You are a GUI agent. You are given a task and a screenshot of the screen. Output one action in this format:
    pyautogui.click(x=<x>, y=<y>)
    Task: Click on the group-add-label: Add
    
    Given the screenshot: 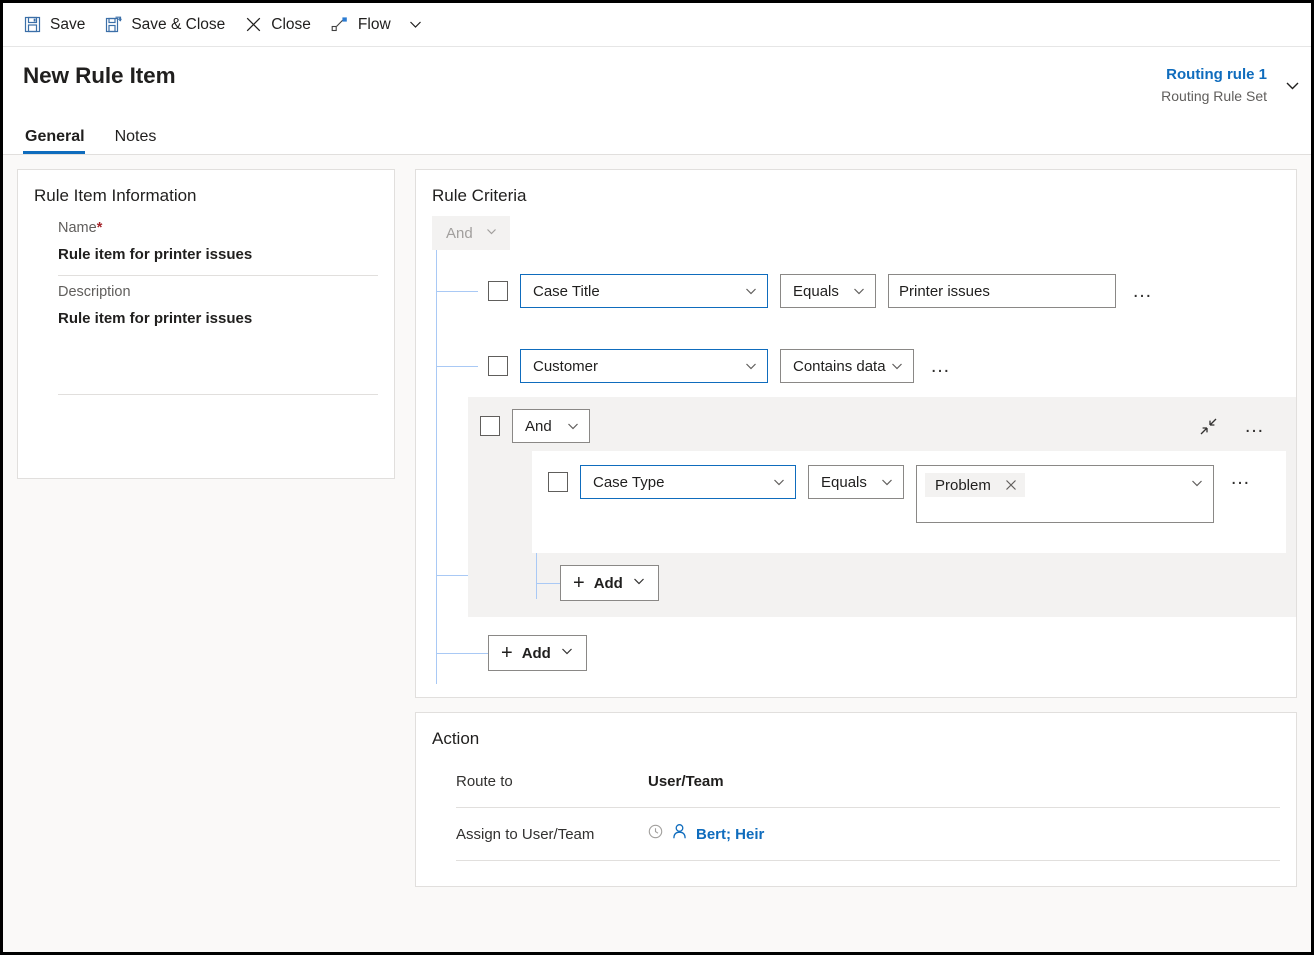 What is the action you would take?
    pyautogui.click(x=608, y=583)
    